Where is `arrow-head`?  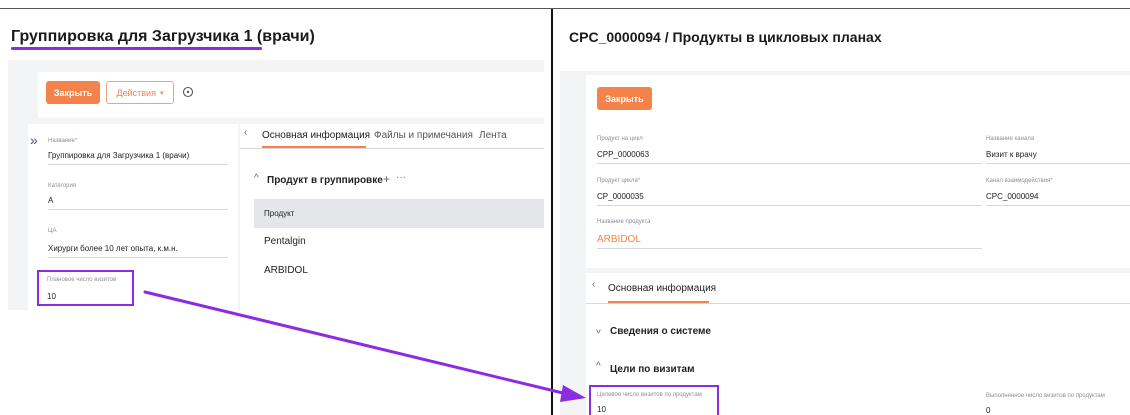 arrow-head is located at coordinates (573, 393).